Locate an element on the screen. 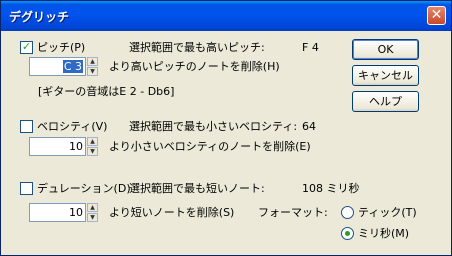  velocity-threshold-value: 10 is located at coordinates (76, 146).